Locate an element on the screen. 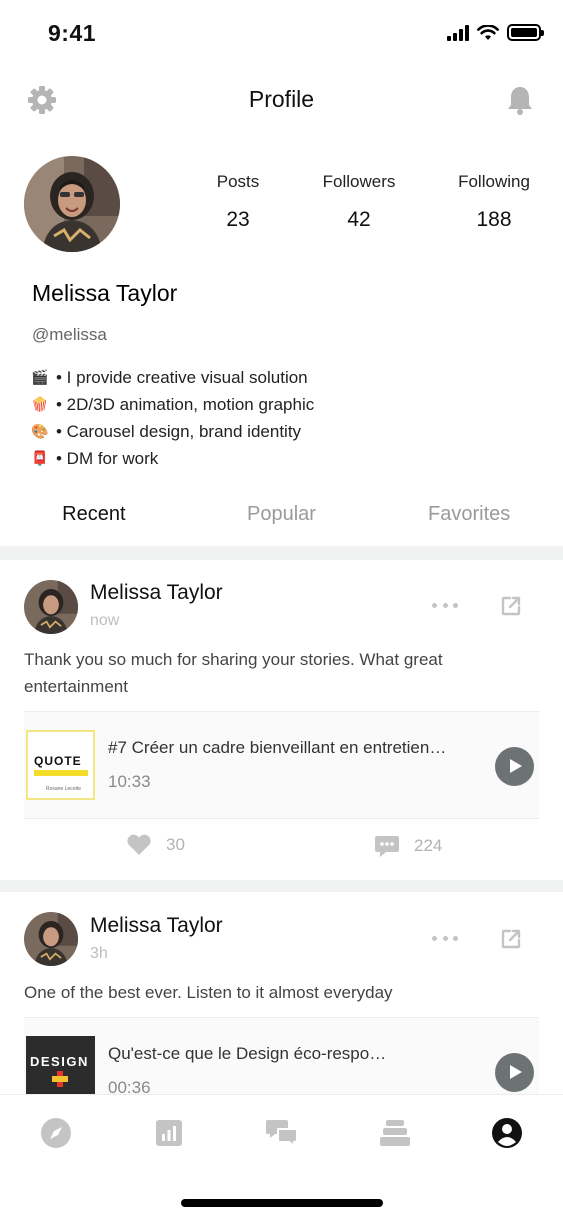 This screenshot has width=563, height=1219. bio-line: 🍿 • 2D/3D animation, motion graphic is located at coordinates (172, 404).